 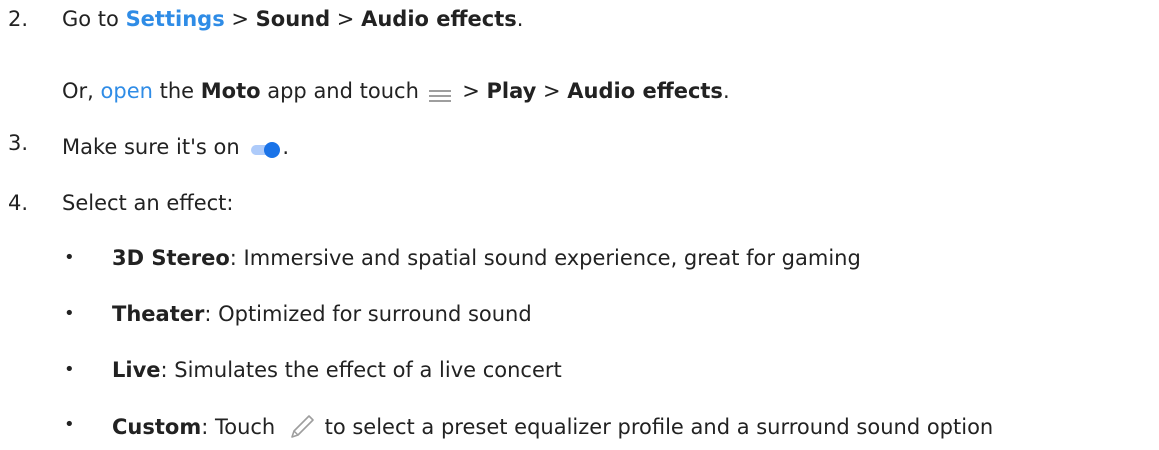 What do you see at coordinates (361, 370) in the screenshot?
I see `effect-description: : Simulates the effect of a live concert` at bounding box center [361, 370].